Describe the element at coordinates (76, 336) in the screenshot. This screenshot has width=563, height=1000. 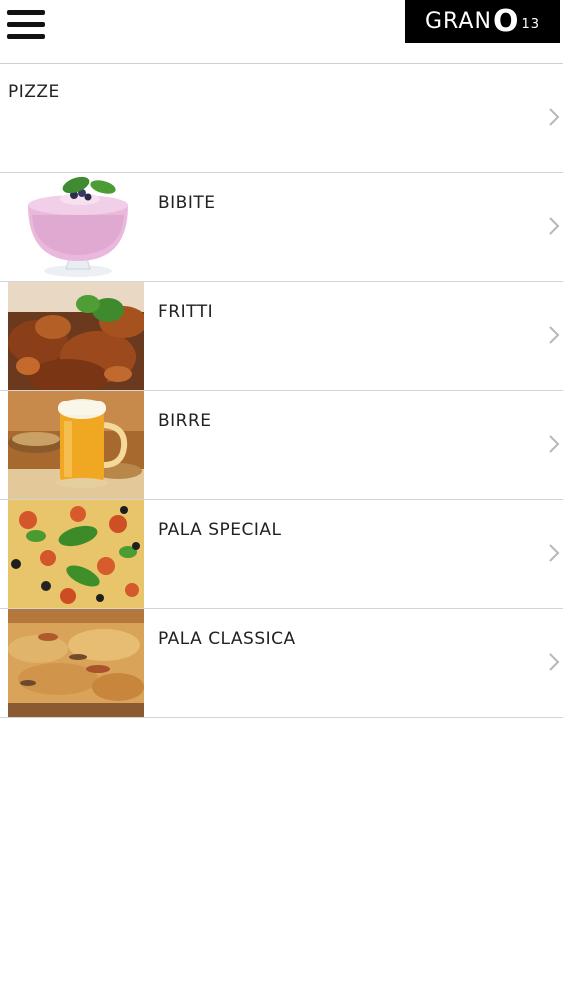
I see `fried-chicken-image` at that location.